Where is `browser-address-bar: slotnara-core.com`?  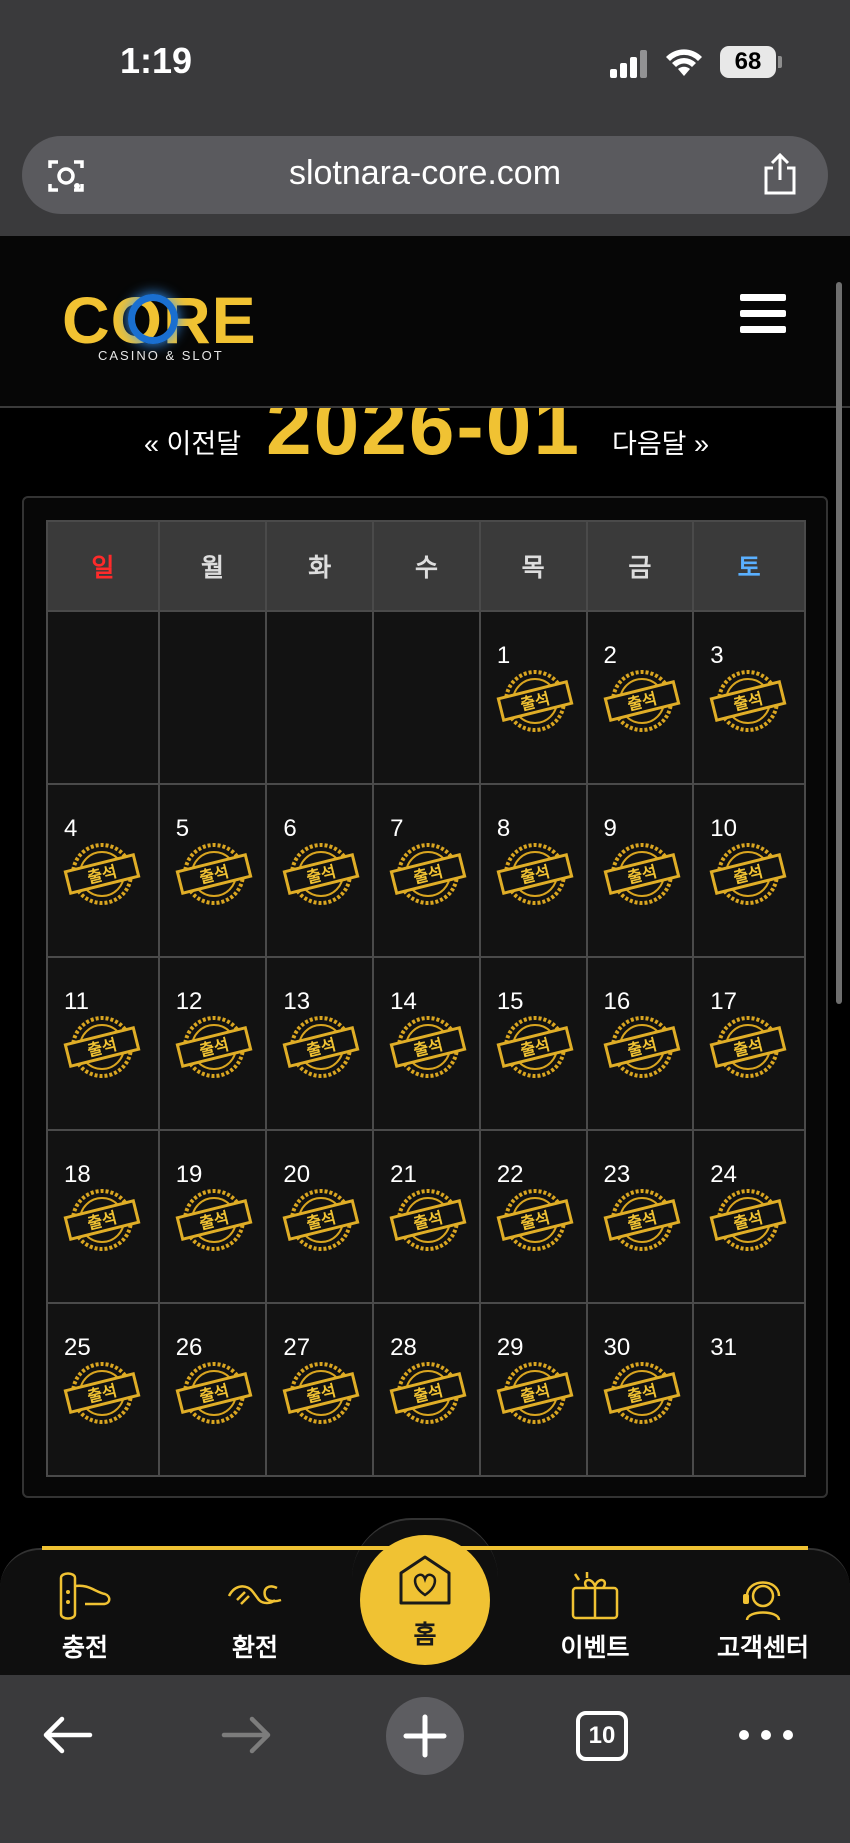
browser-address-bar: slotnara-core.com is located at coordinates (425, 178).